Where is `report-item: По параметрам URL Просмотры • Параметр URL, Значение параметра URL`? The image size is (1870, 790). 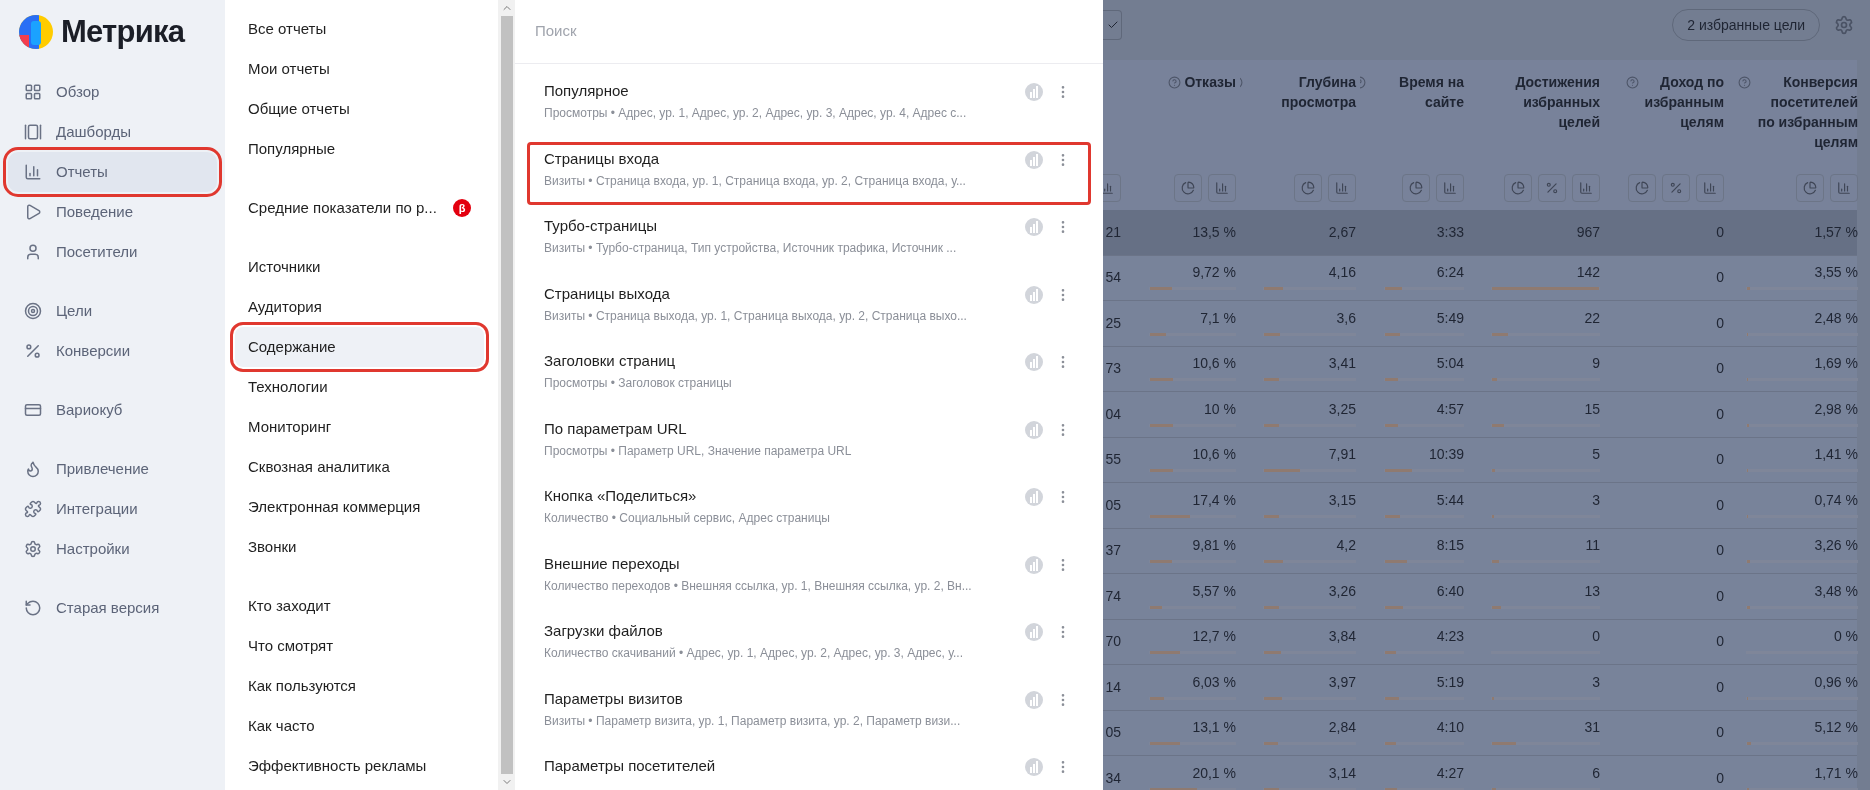
report-item: По параметрам URL Просмотры • Параметр URL, Значение параметра URL is located at coordinates (809, 443).